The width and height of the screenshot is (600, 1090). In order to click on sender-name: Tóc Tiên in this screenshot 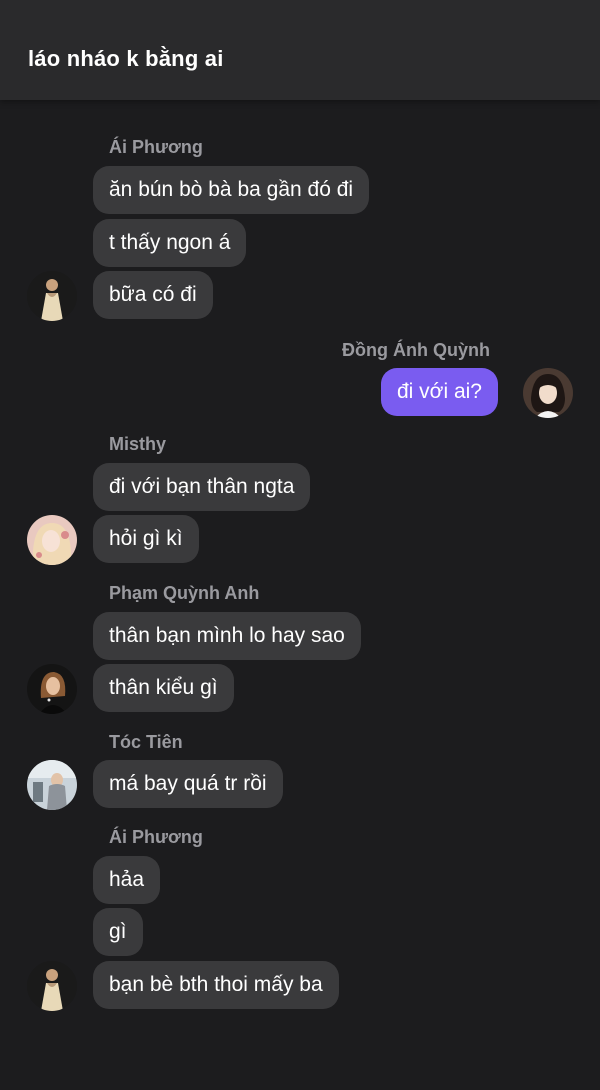, I will do `click(146, 742)`.